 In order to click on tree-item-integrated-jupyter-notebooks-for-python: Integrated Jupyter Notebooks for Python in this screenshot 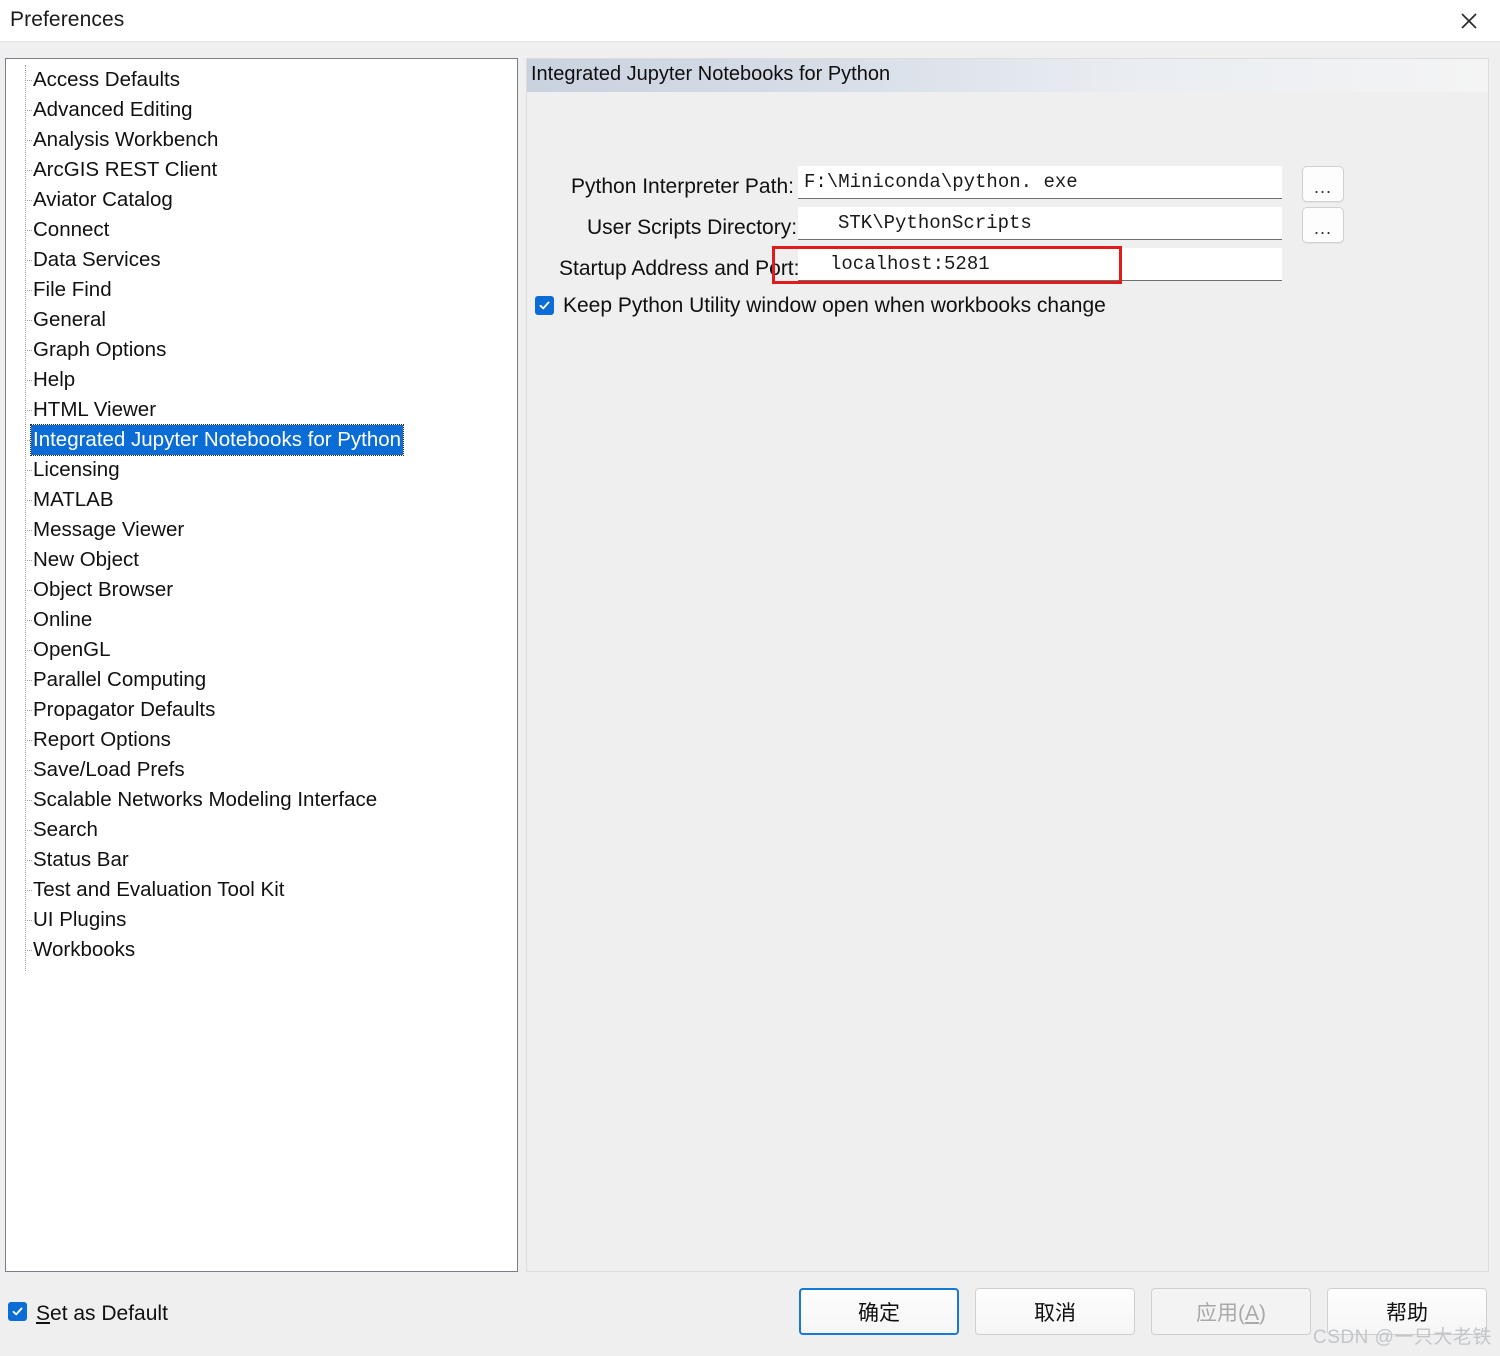, I will do `click(261, 440)`.